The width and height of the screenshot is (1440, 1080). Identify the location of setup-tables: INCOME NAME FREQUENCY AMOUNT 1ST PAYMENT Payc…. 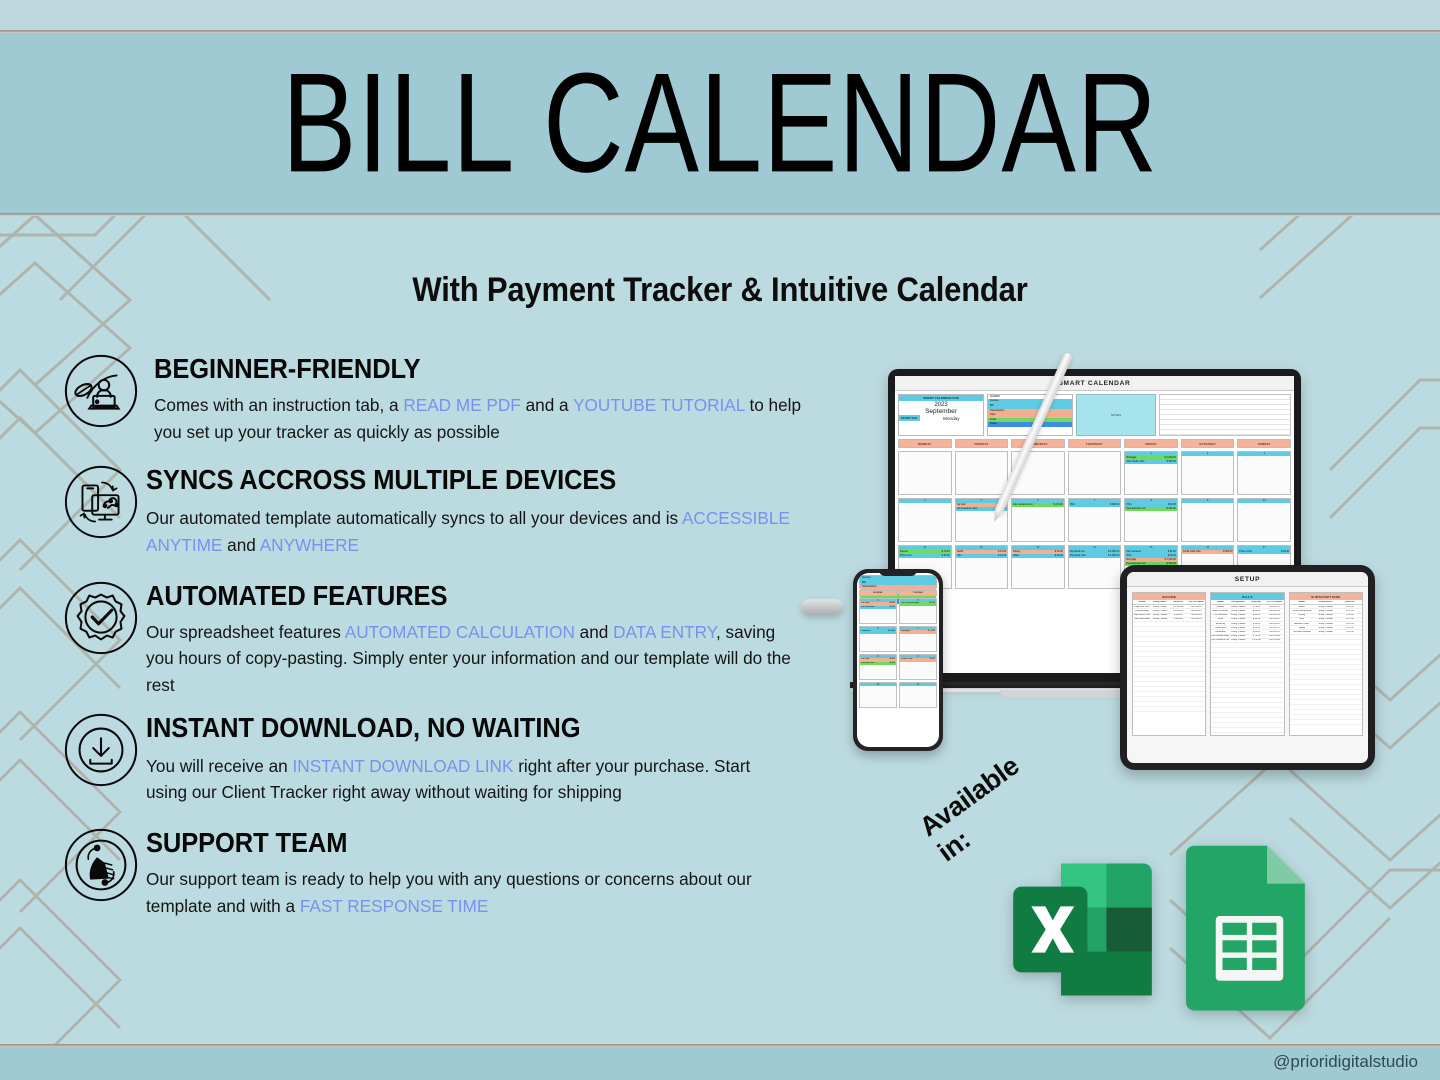
(1247, 664).